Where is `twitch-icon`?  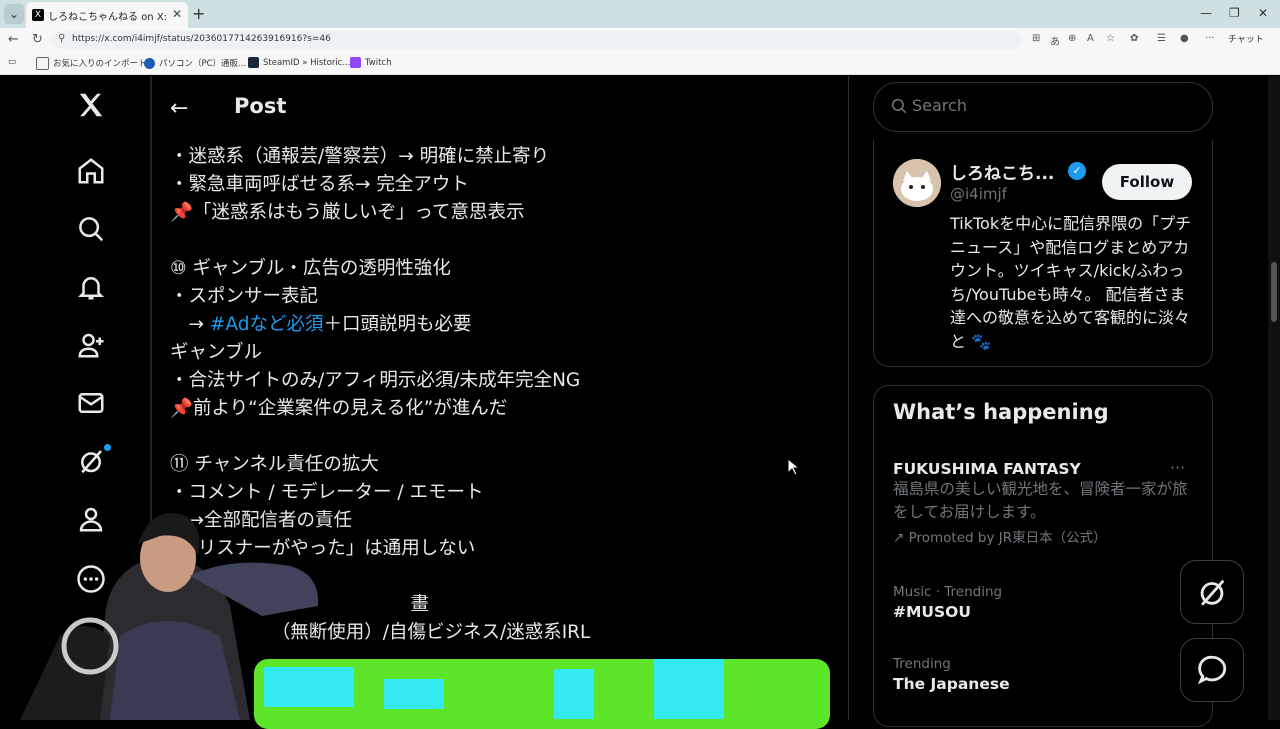
twitch-icon is located at coordinates (355, 62).